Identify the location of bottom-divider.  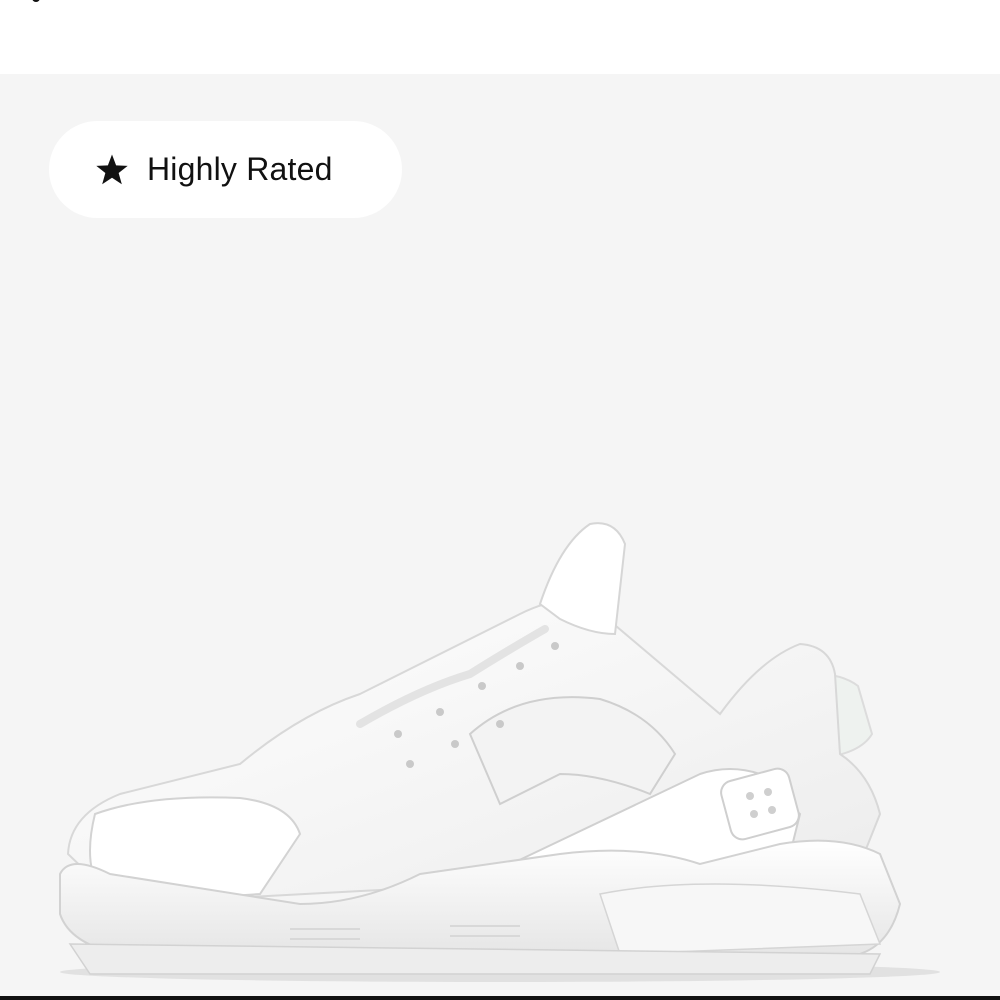
(500, 998).